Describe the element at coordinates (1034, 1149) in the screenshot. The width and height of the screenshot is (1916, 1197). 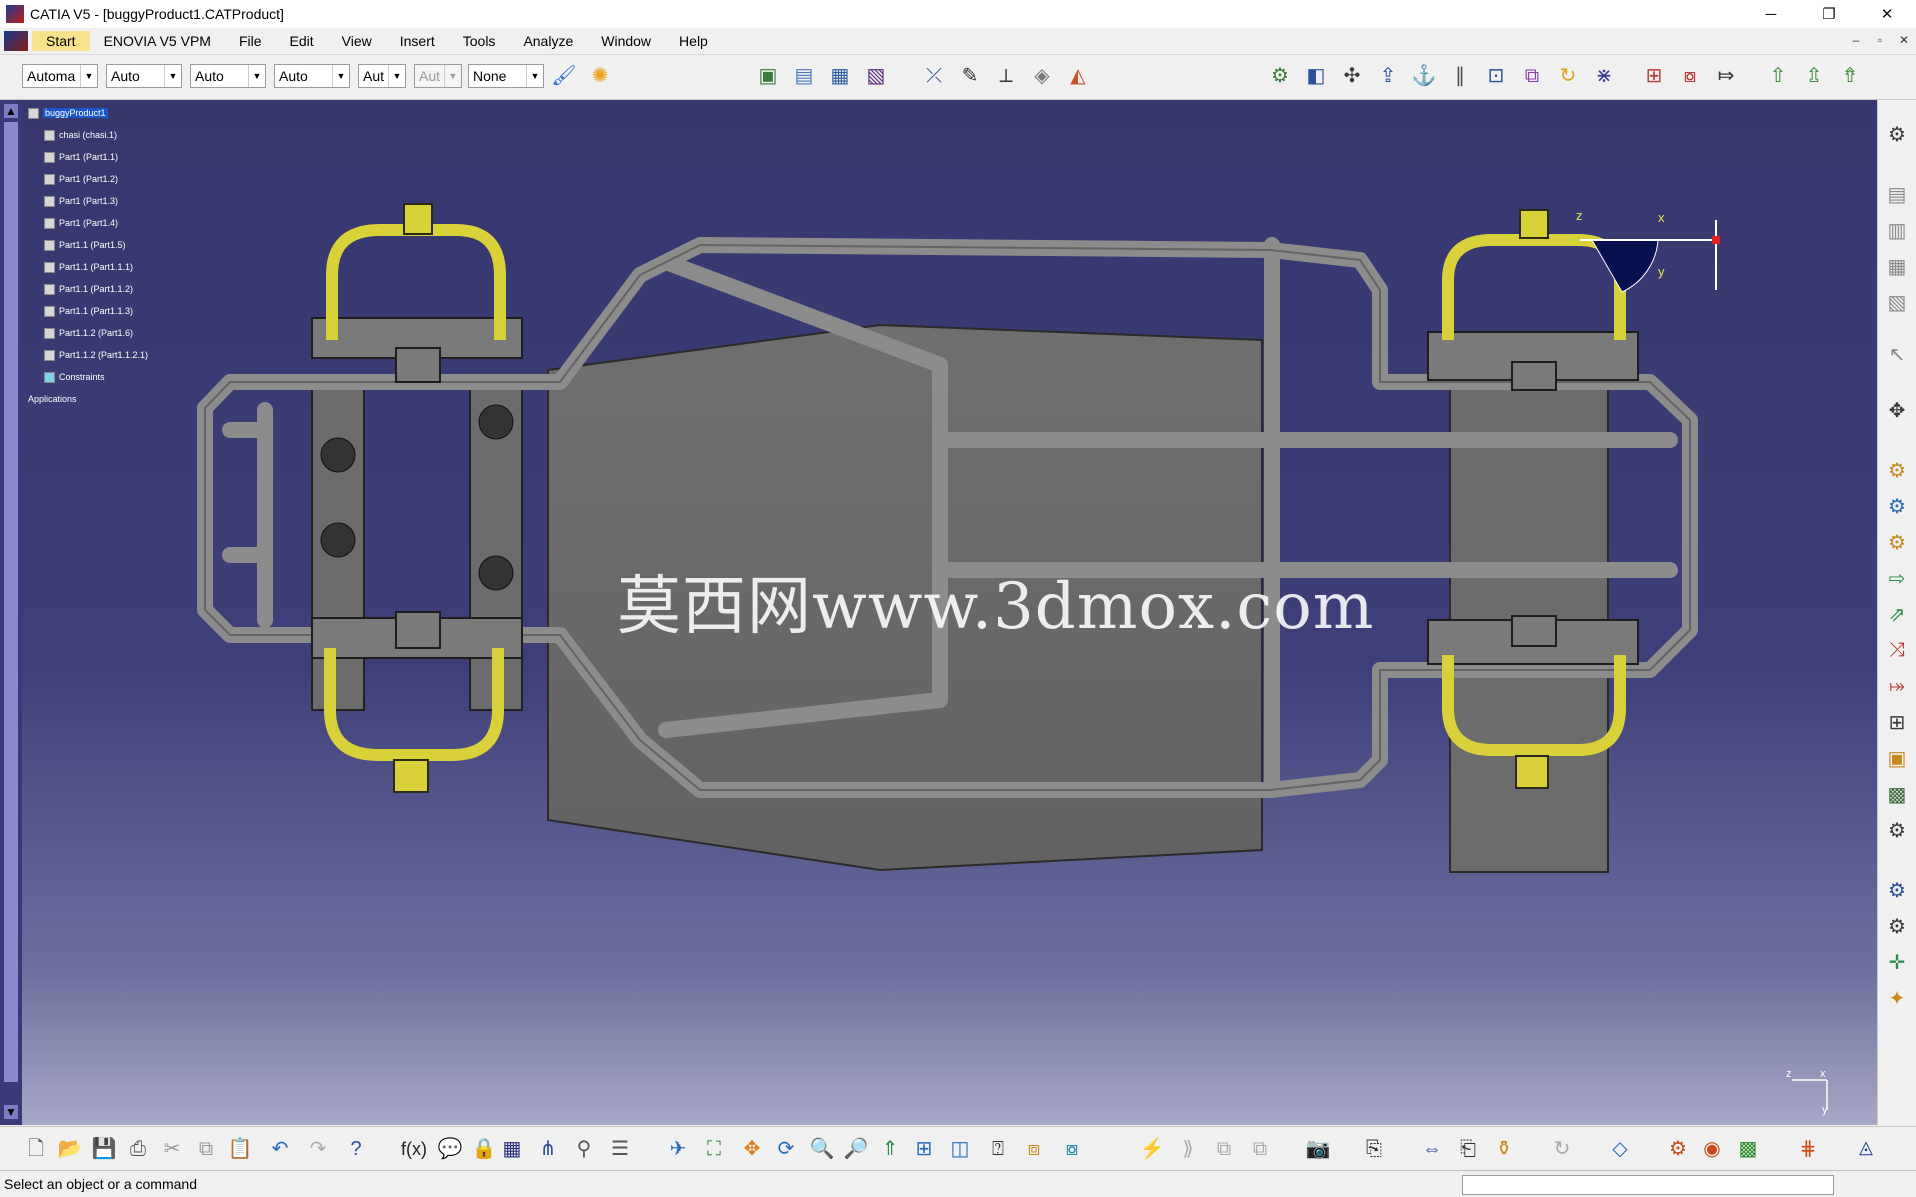
I see `swap-icon: ⧈` at that location.